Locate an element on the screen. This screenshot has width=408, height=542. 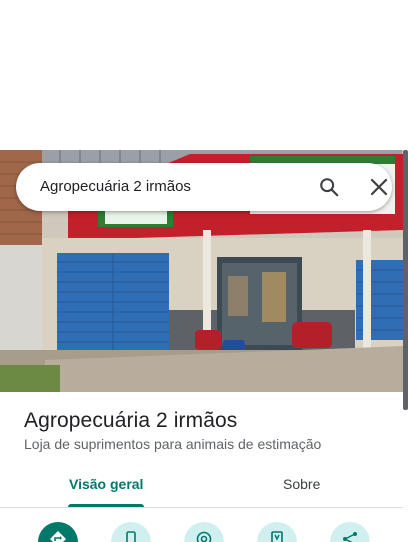
place-title: Agropecuária 2 irmãos is located at coordinates (131, 420).